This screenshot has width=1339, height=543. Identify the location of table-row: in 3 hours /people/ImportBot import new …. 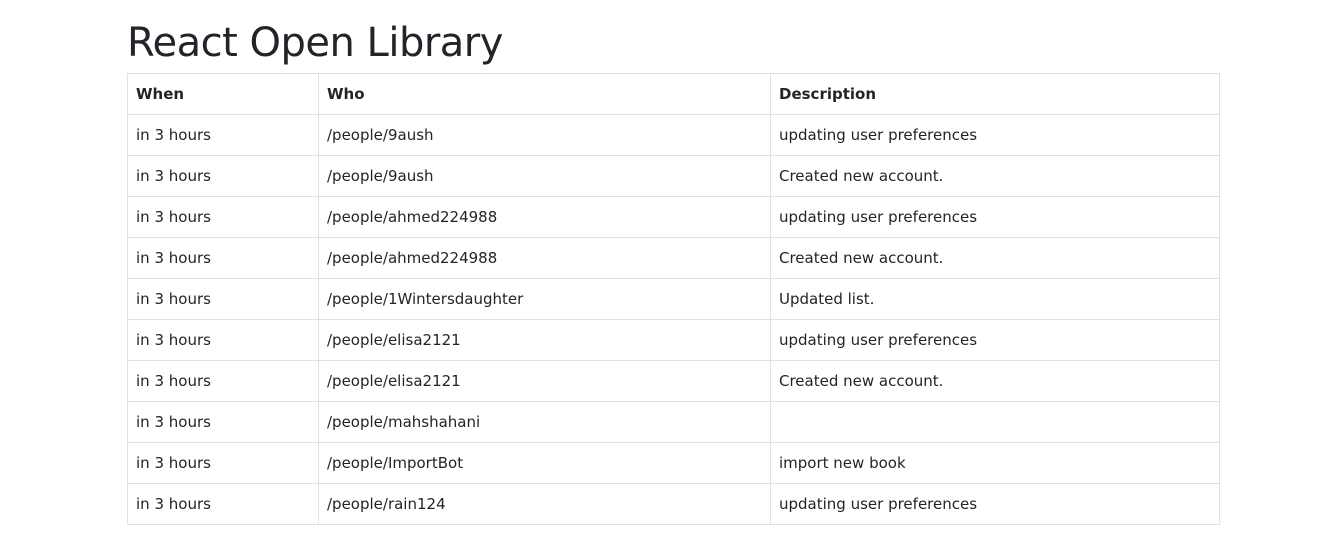
(673, 463).